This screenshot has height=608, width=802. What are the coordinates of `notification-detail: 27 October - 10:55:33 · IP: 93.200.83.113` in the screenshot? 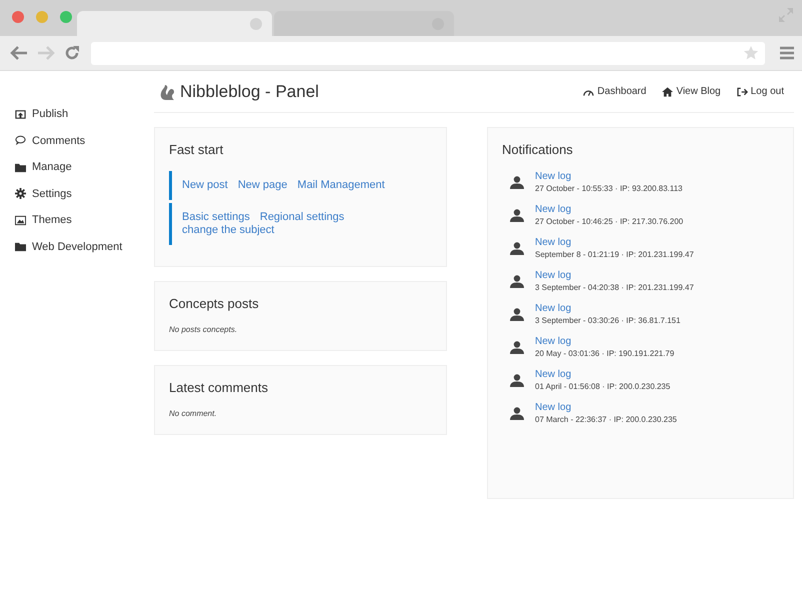 It's located at (609, 188).